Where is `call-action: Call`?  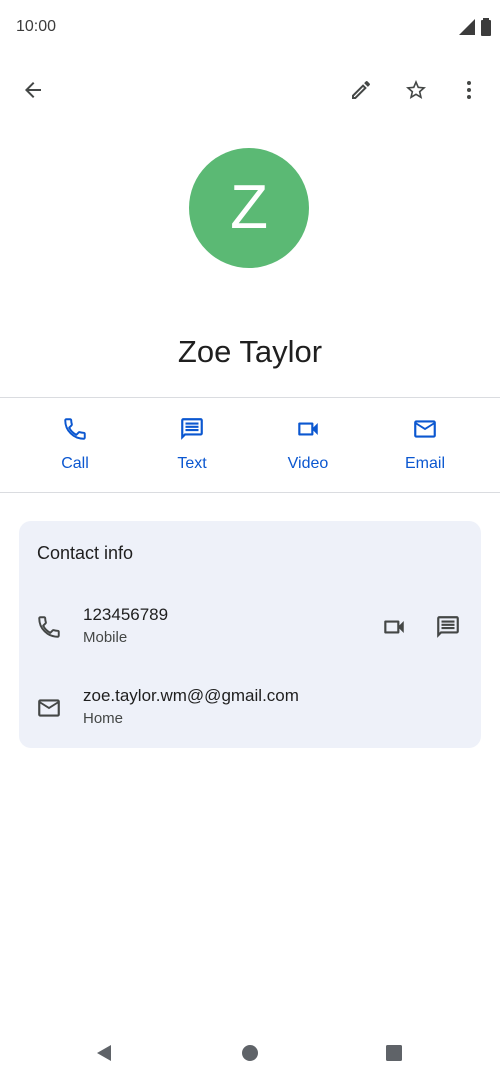
call-action: Call is located at coordinates (75, 444).